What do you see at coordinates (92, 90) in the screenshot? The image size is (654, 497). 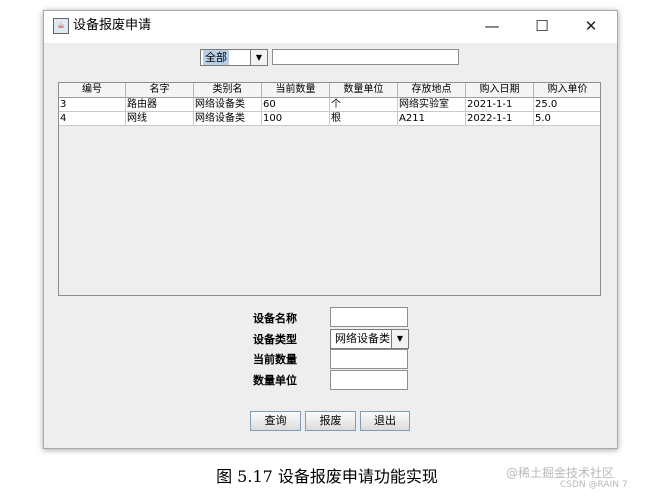 I see `column-header-id: 编号` at bounding box center [92, 90].